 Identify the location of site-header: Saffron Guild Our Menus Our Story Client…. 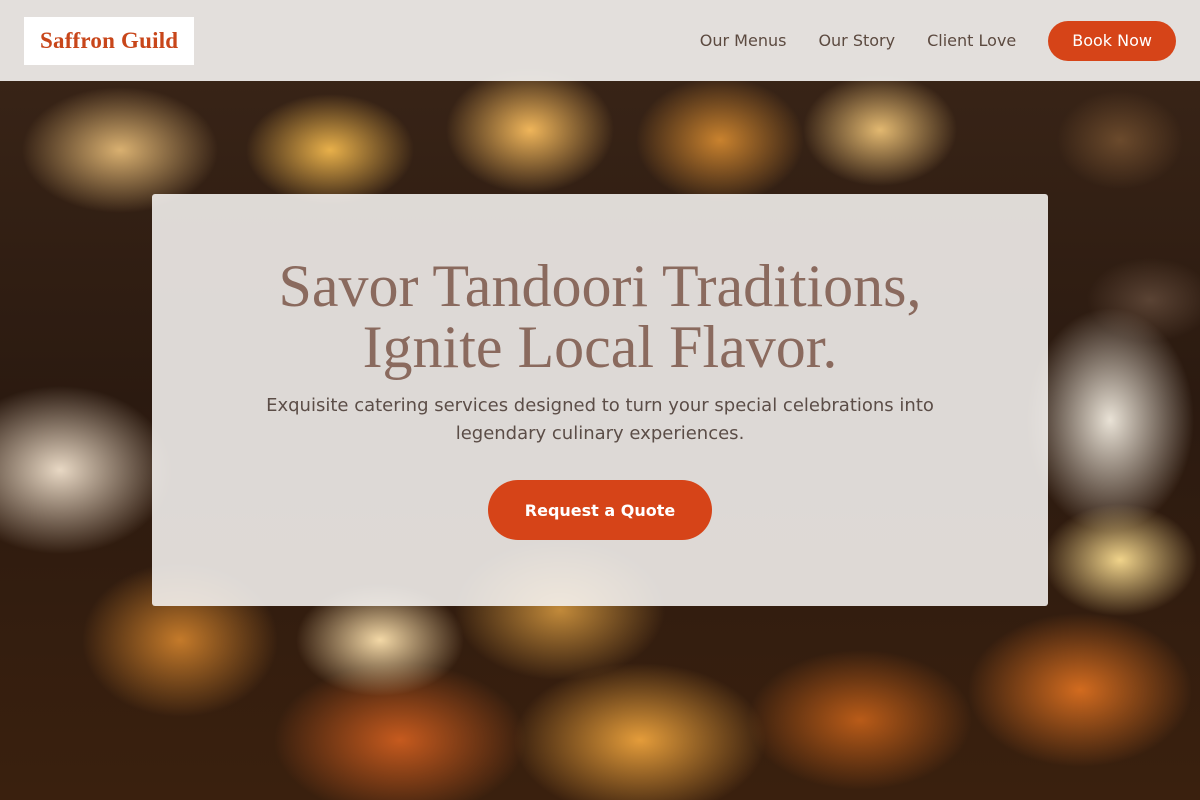
(600, 40).